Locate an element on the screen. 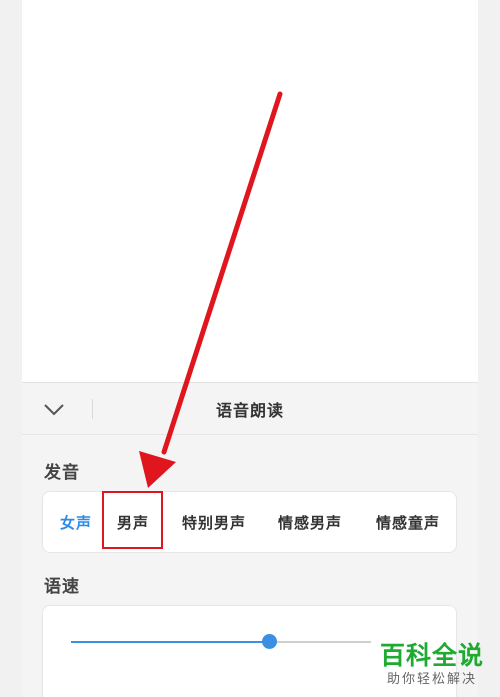  watermark-logo: 百科全说 助你轻松解决 is located at coordinates (432, 665).